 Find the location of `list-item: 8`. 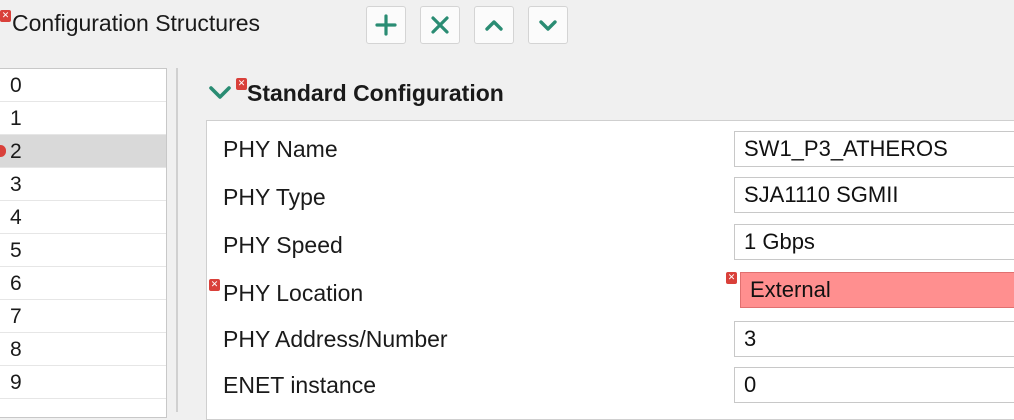

list-item: 8 is located at coordinates (83, 349).